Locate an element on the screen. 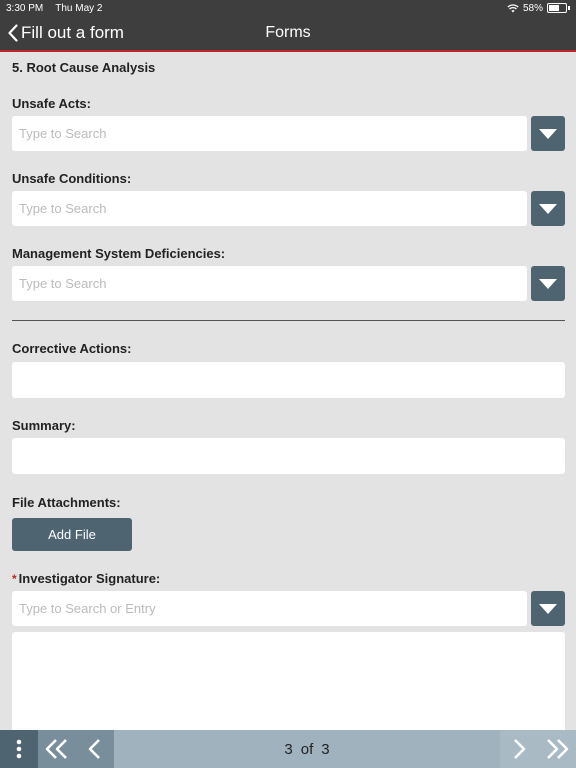  back-button: Fill out a form is located at coordinates (62, 33).